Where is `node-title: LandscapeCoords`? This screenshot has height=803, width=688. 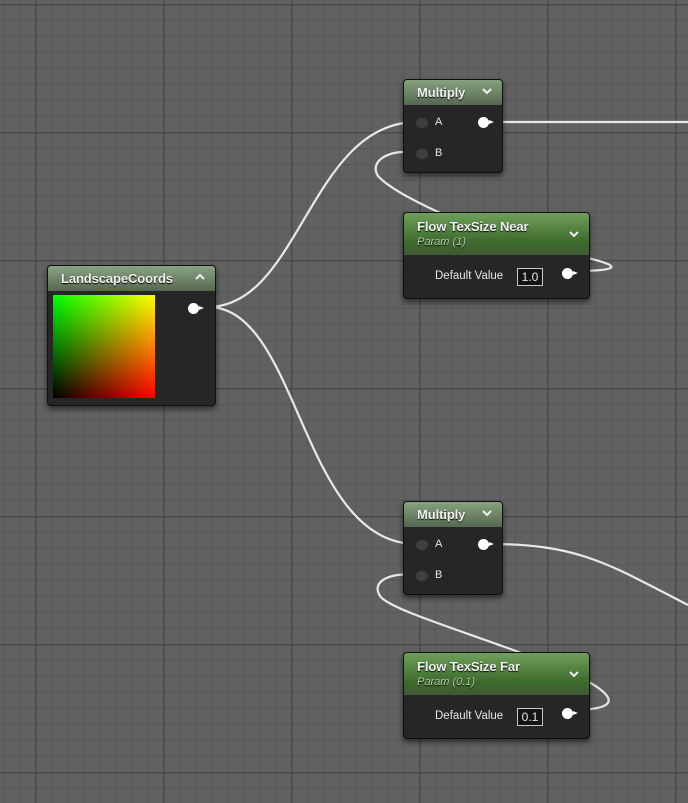
node-title: LandscapeCoords is located at coordinates (117, 278).